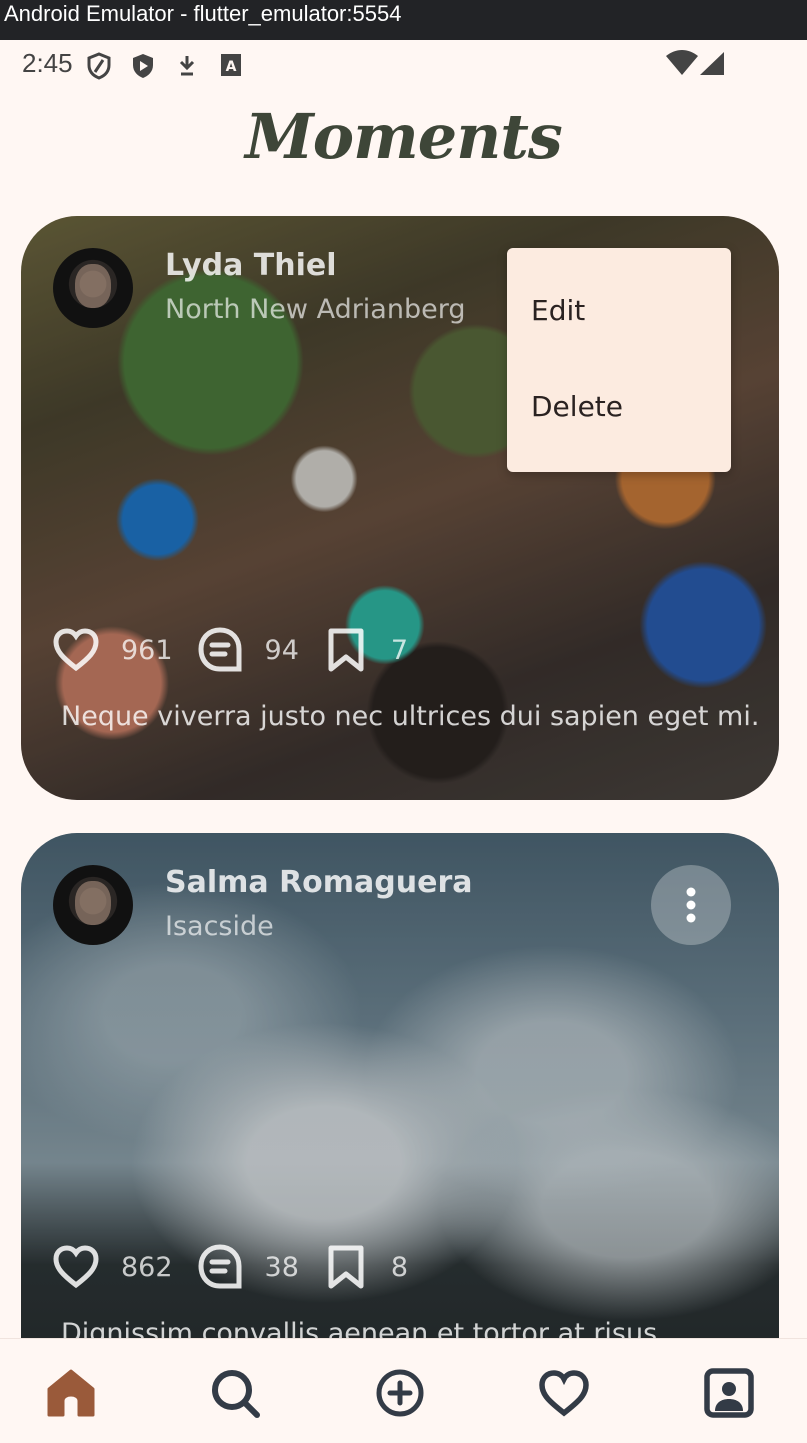 The image size is (807, 1443). I want to click on bottom-nav, so click(403, 1390).